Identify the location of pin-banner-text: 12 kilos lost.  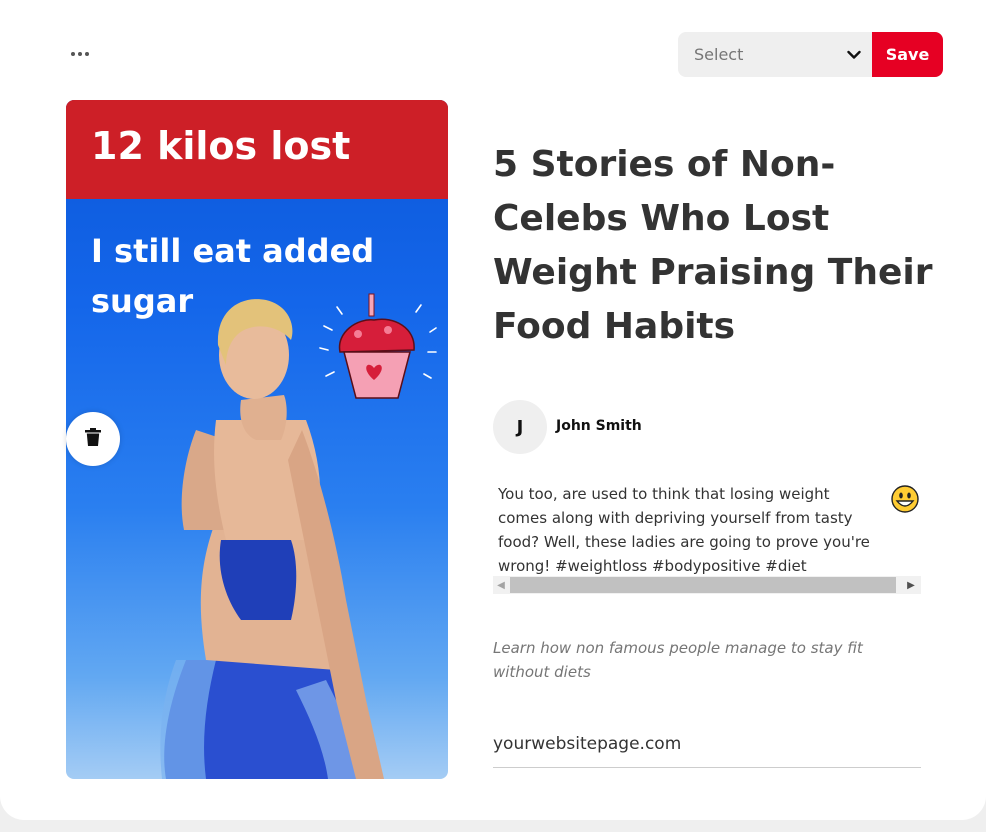
(221, 146).